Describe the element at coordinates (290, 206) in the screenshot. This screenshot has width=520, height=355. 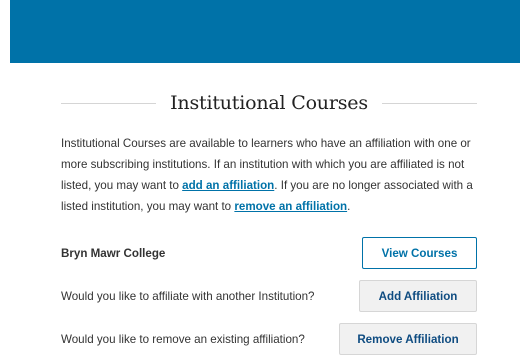
I see `remove-affiliation-link: remove an affiliation` at that location.